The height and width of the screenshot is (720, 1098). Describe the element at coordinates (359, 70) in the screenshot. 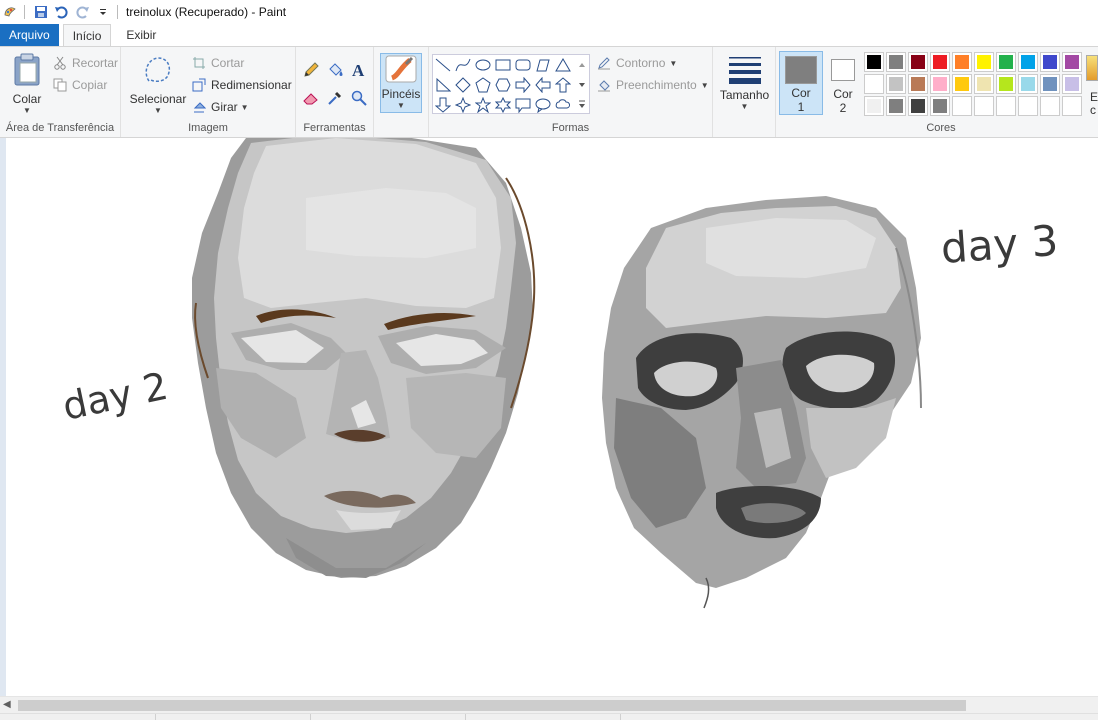

I see `text-tool-icon: A` at that location.